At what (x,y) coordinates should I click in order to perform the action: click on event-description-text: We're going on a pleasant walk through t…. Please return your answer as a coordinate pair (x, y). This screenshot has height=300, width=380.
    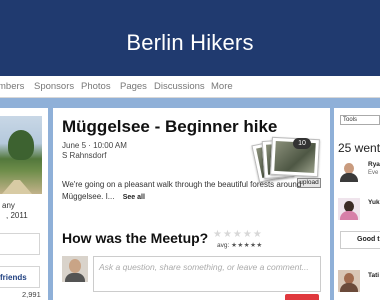
    Looking at the image, I should click on (182, 190).